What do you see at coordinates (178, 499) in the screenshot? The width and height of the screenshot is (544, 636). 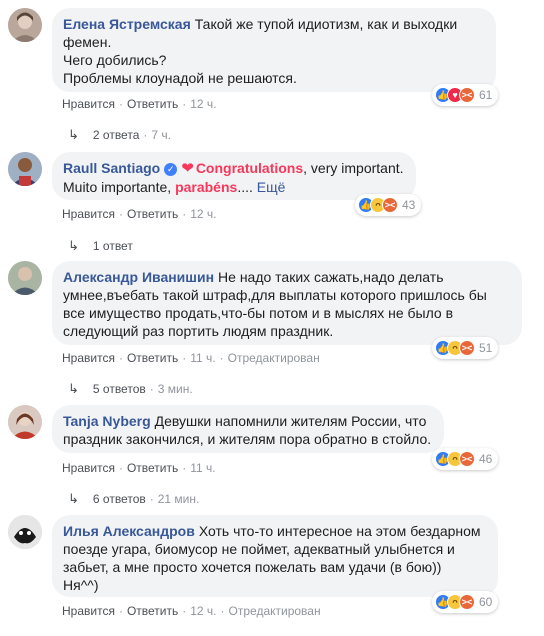 I see `replies-time: 21 мин.` at bounding box center [178, 499].